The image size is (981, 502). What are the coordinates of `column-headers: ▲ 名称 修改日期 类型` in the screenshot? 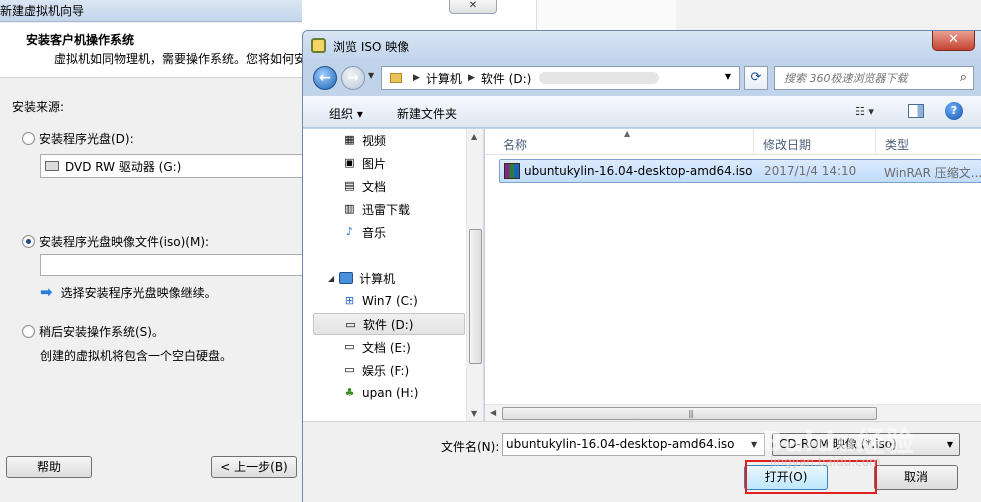 It's located at (733, 142).